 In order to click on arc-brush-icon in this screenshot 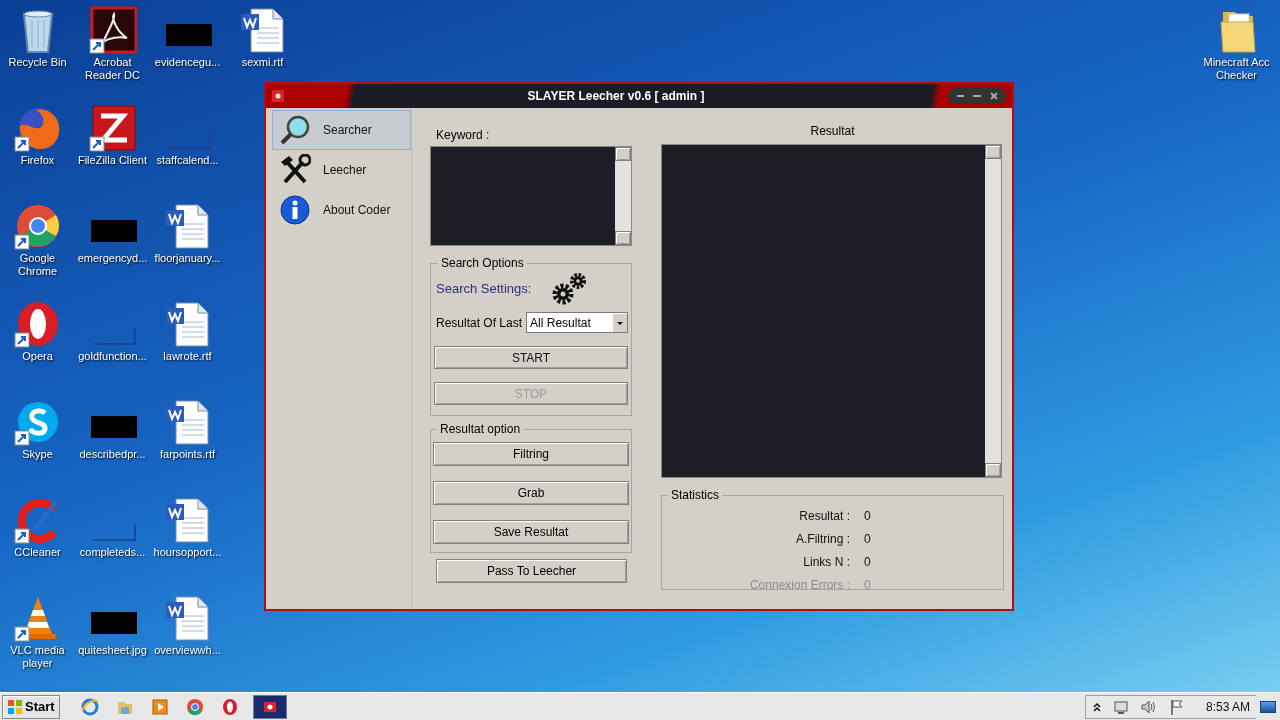, I will do `click(37, 521)`.